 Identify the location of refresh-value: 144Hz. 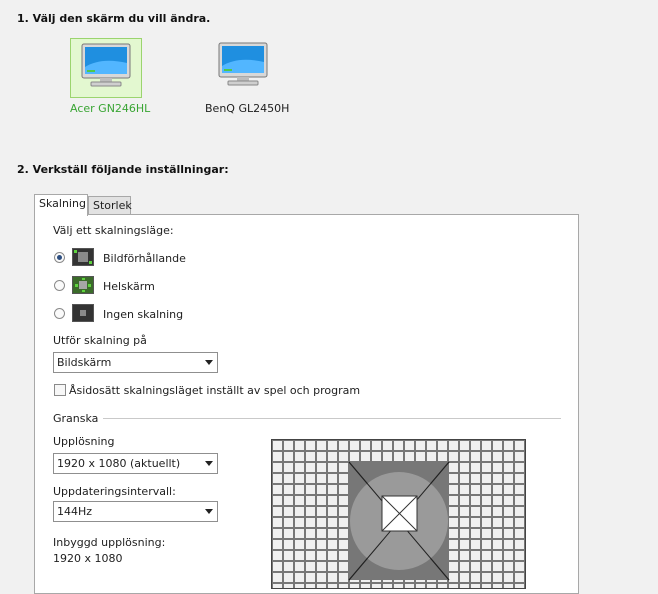
(75, 511).